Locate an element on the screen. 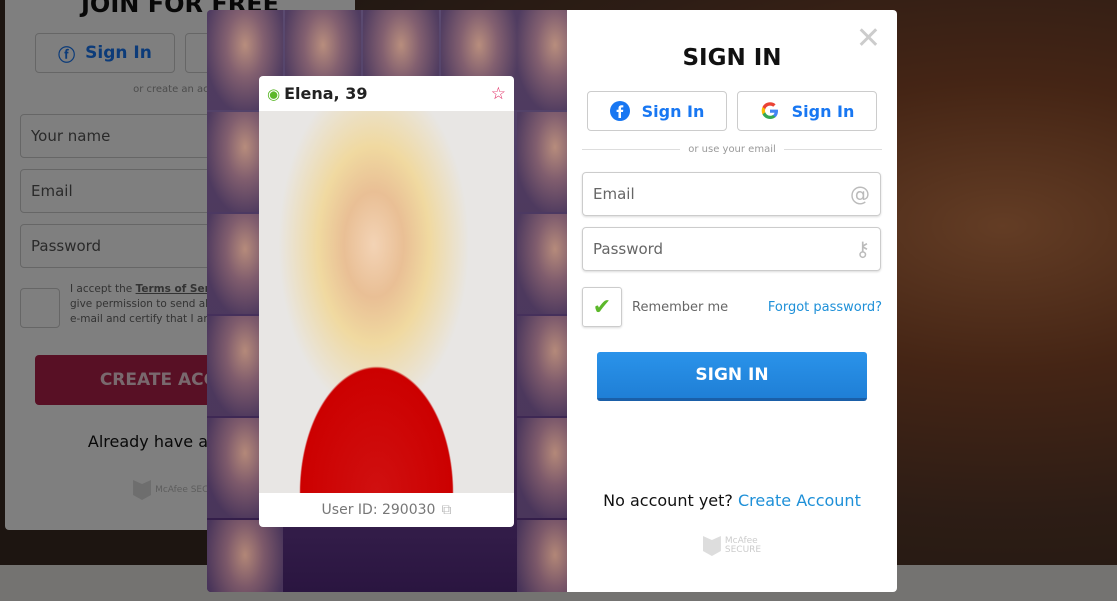 The width and height of the screenshot is (1117, 601). forgot-password-link: Forgot password? is located at coordinates (825, 307).